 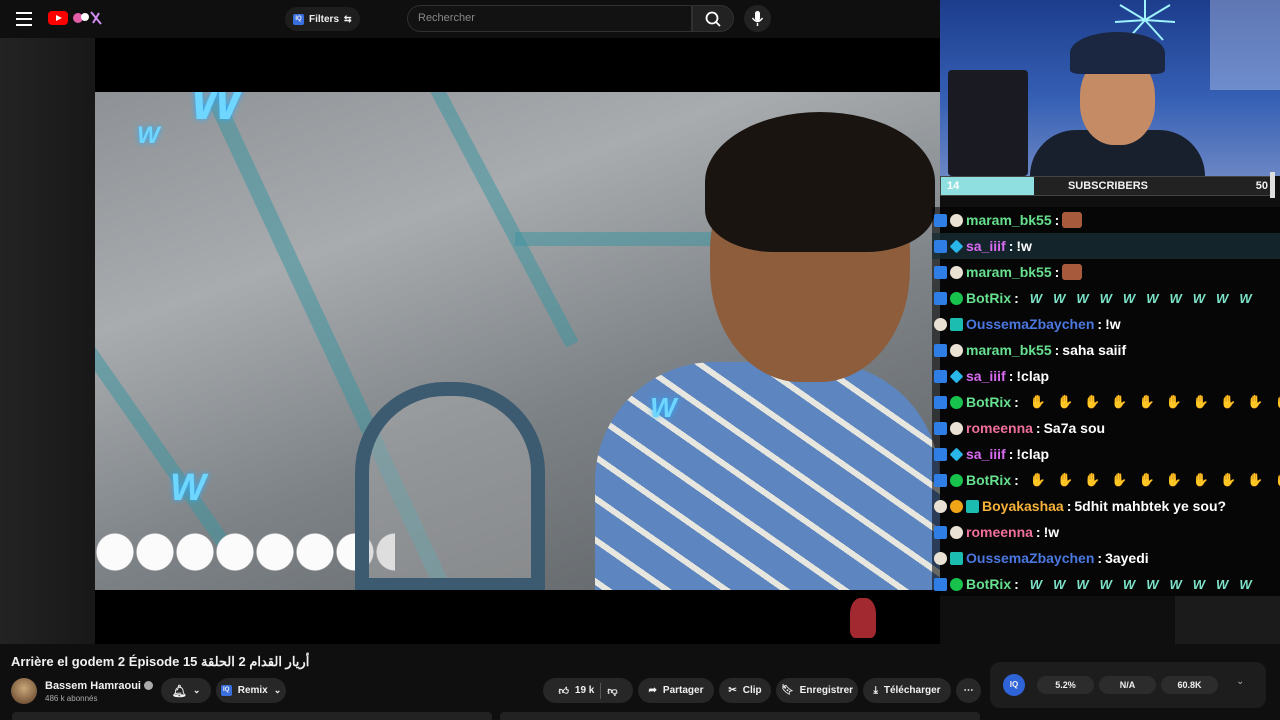 What do you see at coordinates (676, 690) in the screenshot?
I see `share-button: ➦ Partager` at bounding box center [676, 690].